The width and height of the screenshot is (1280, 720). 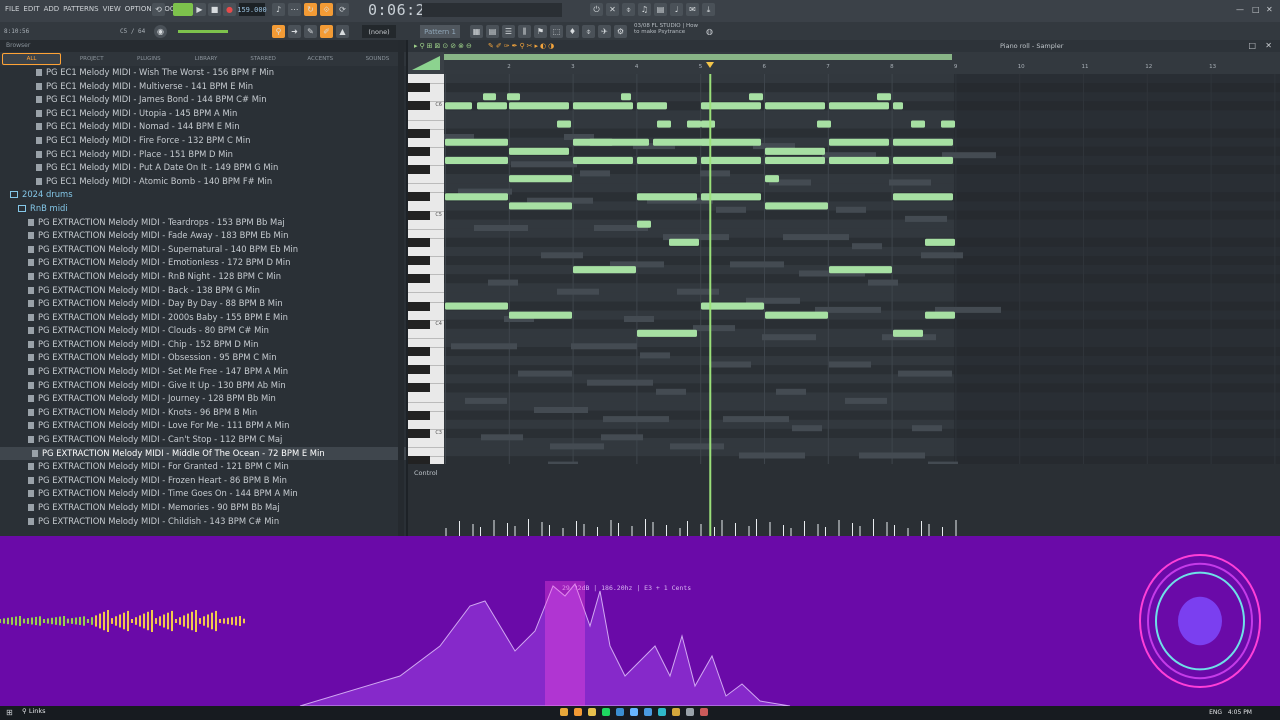 What do you see at coordinates (379, 31) in the screenshot?
I see `snap-select: (none)` at bounding box center [379, 31].